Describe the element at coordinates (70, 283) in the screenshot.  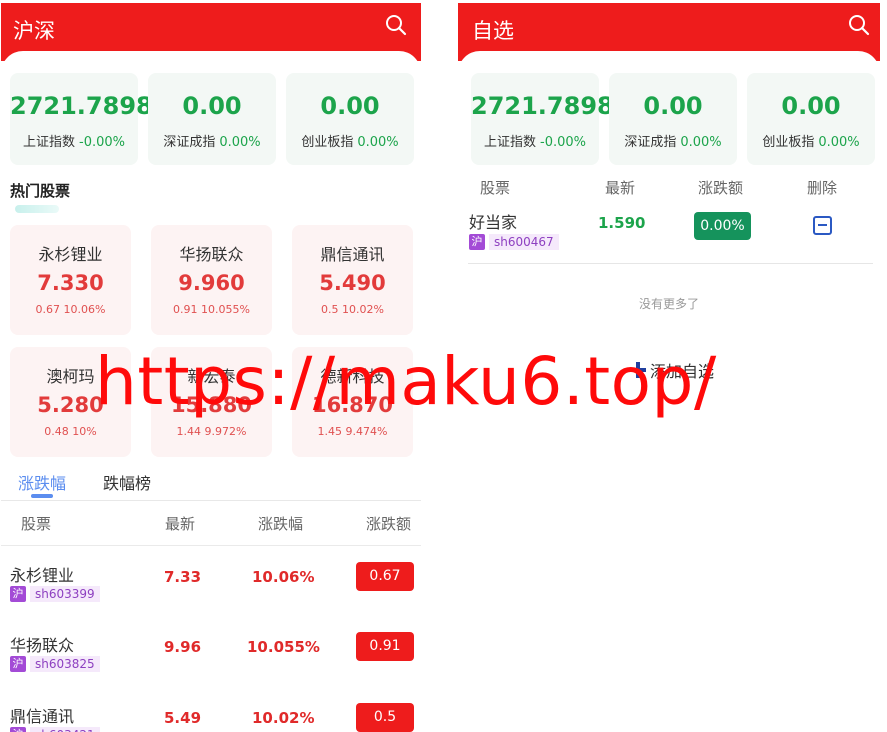
I see `hot-stock-price: 7.330` at that location.